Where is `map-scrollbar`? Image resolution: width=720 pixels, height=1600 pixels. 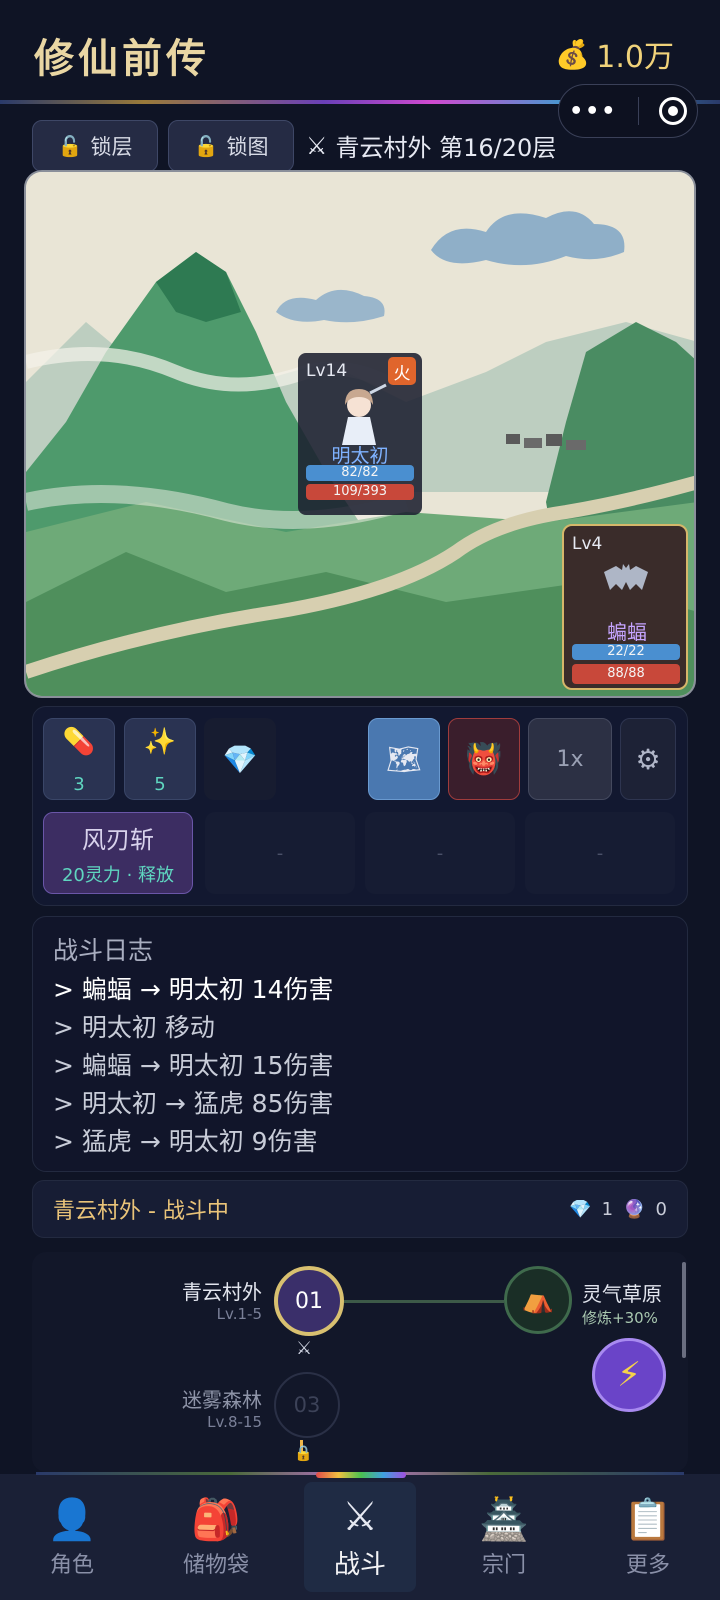 map-scrollbar is located at coordinates (684, 1310).